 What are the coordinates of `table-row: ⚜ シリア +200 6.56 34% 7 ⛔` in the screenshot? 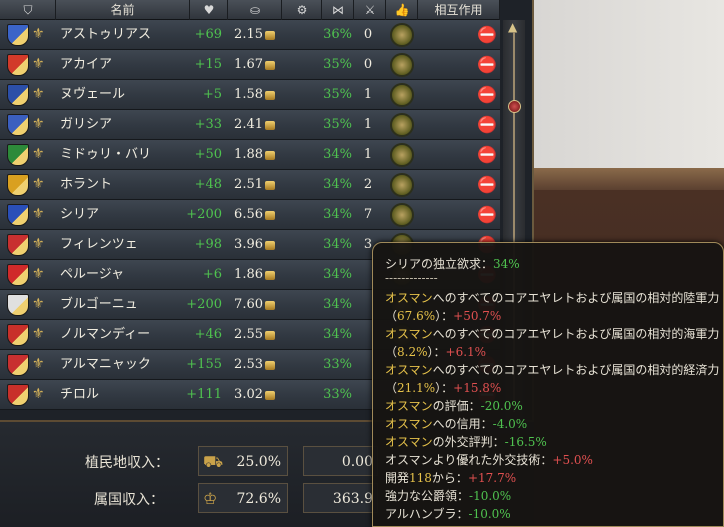 It's located at (250, 215).